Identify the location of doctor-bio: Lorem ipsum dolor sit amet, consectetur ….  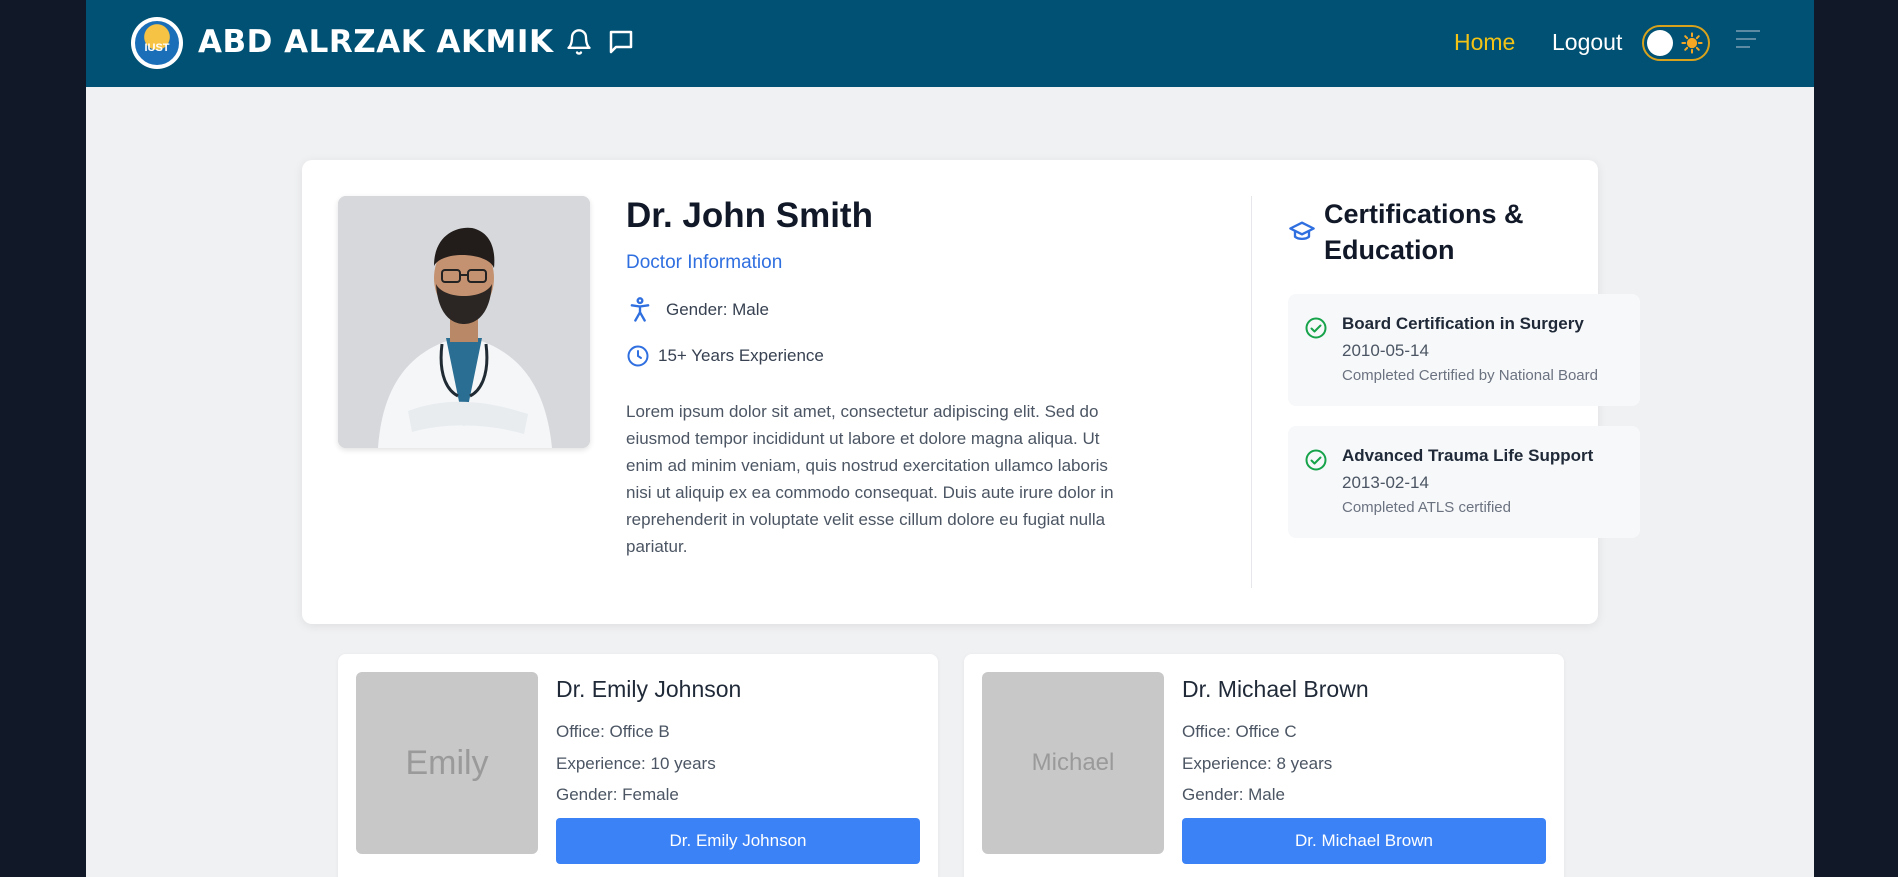
(870, 479).